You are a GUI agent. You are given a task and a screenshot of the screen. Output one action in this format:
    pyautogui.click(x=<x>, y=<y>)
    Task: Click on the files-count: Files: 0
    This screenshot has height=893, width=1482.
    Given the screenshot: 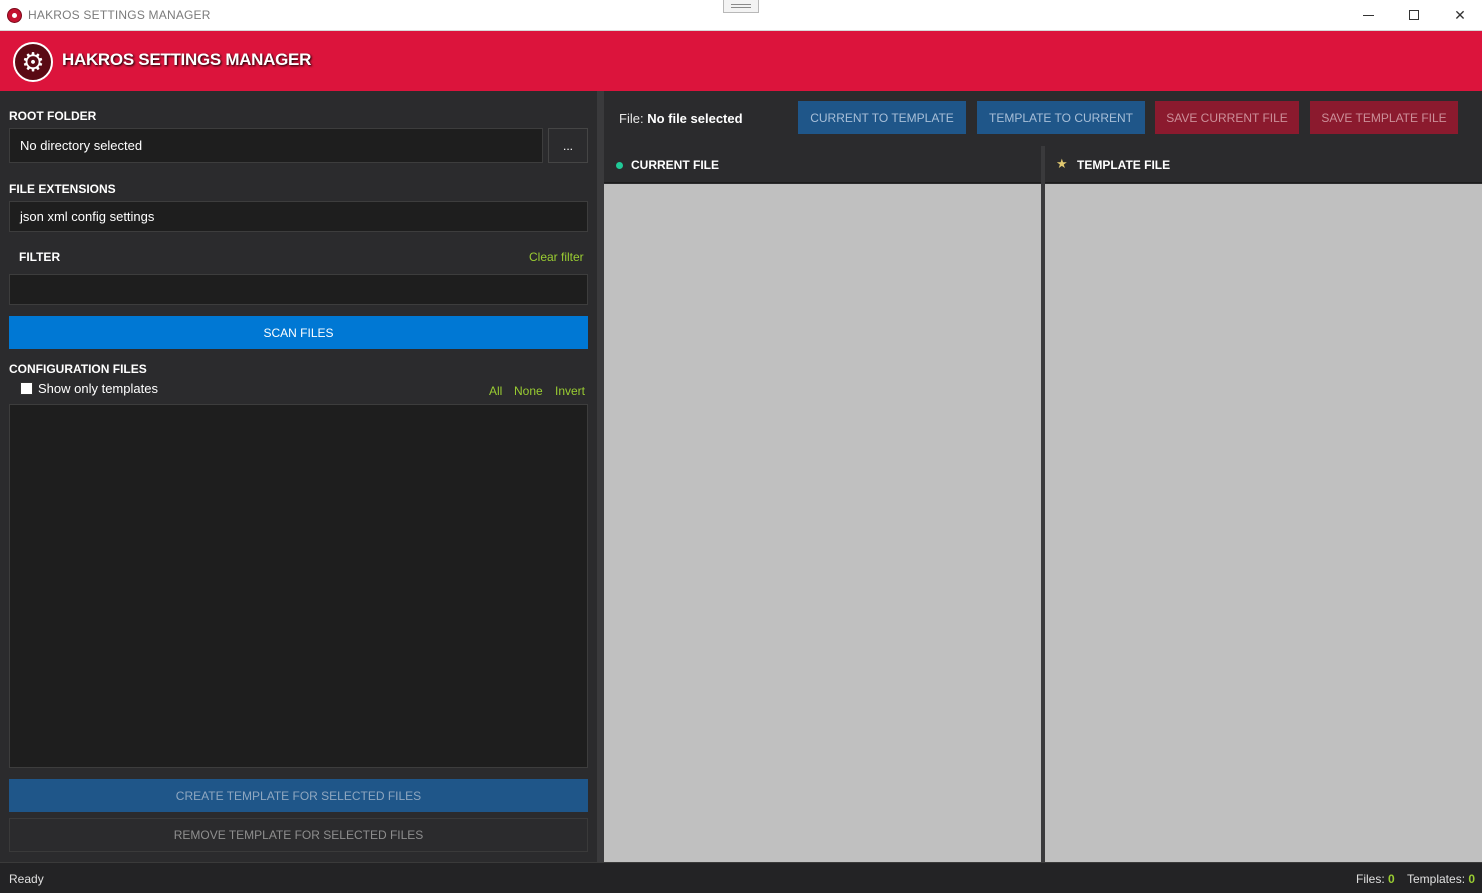 What is the action you would take?
    pyautogui.click(x=1375, y=879)
    